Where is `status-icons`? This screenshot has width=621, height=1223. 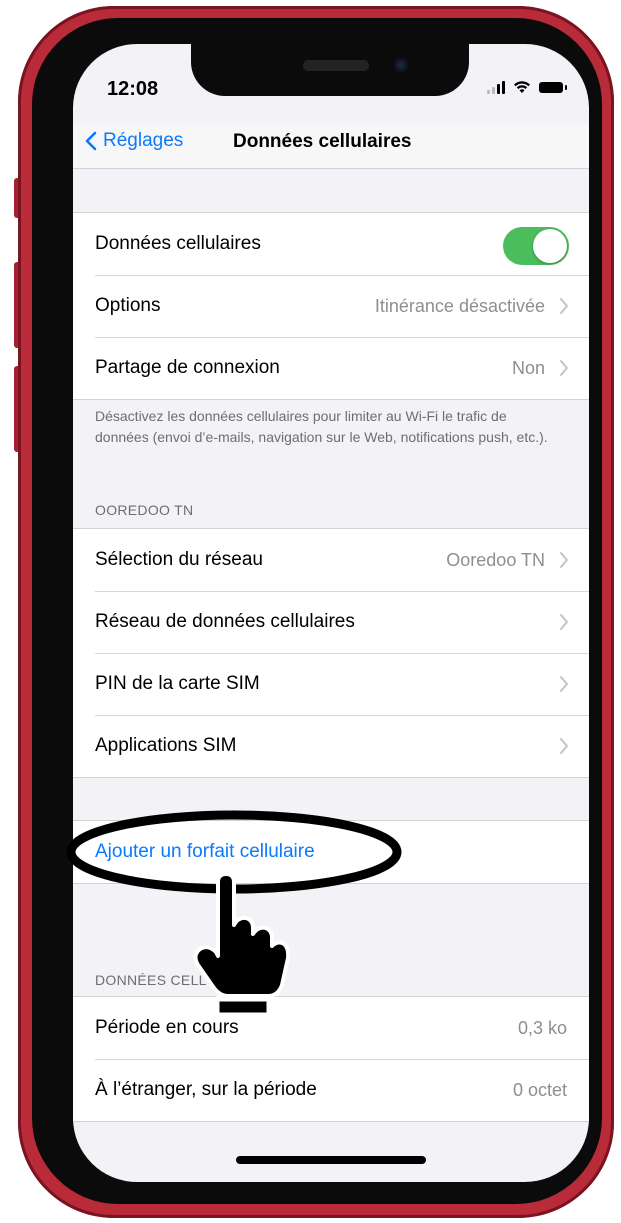
status-icons is located at coordinates (527, 87).